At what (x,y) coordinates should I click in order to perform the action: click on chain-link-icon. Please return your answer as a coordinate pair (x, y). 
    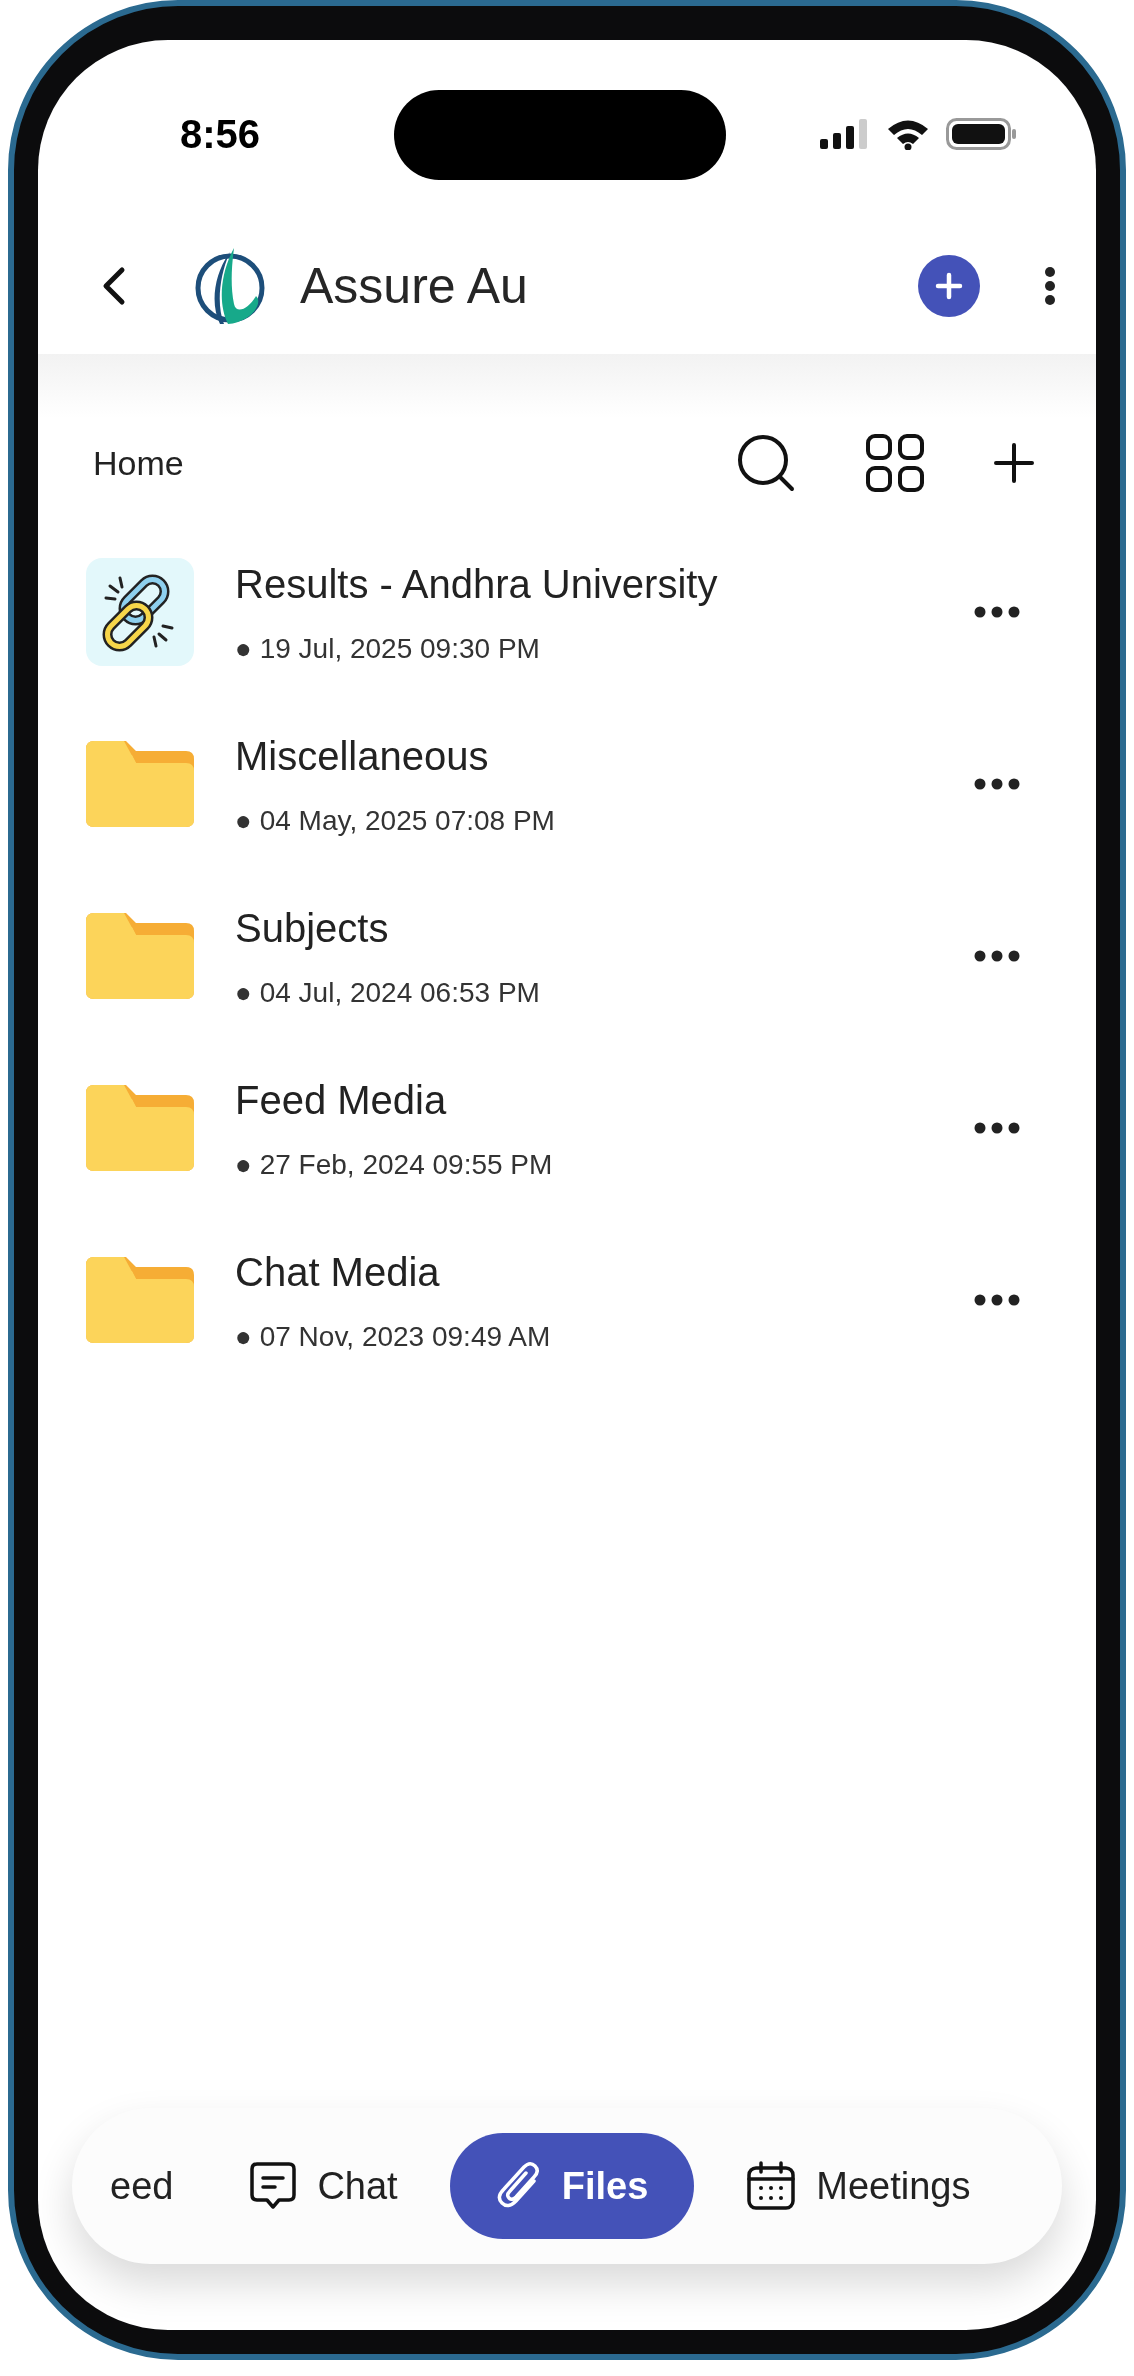
    Looking at the image, I should click on (140, 612).